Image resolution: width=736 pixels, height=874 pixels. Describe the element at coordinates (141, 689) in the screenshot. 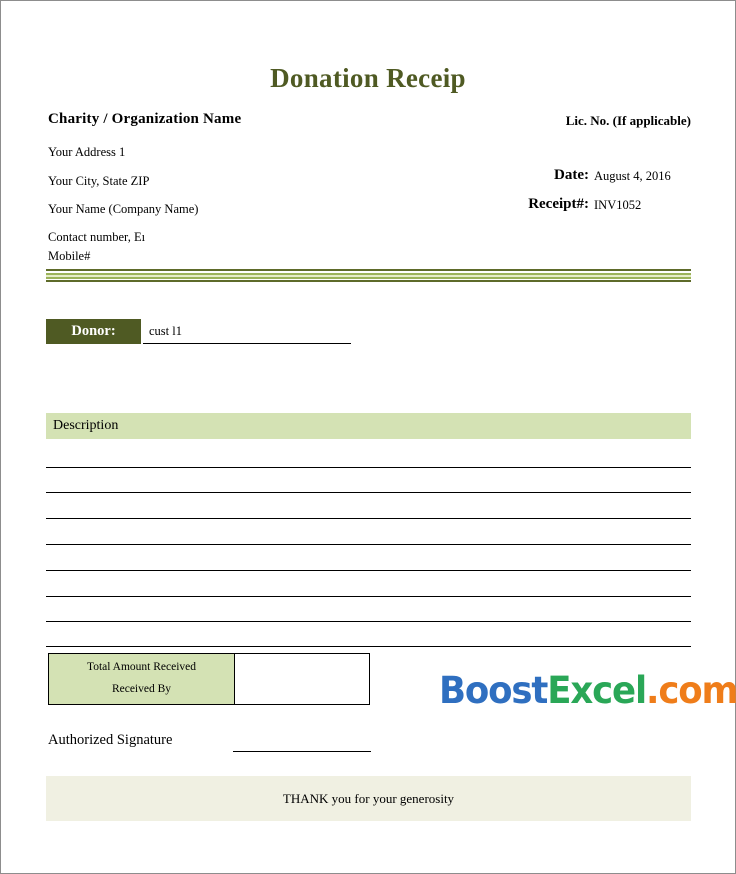

I see `received-by-label: Received By` at that location.